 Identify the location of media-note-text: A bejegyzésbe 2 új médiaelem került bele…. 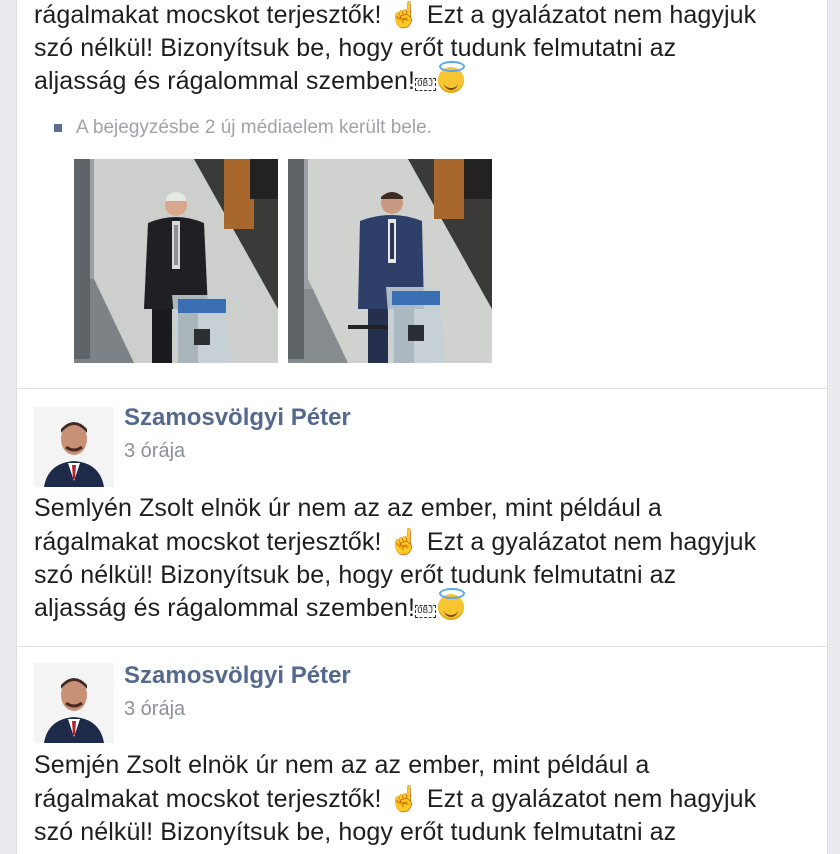
(254, 127).